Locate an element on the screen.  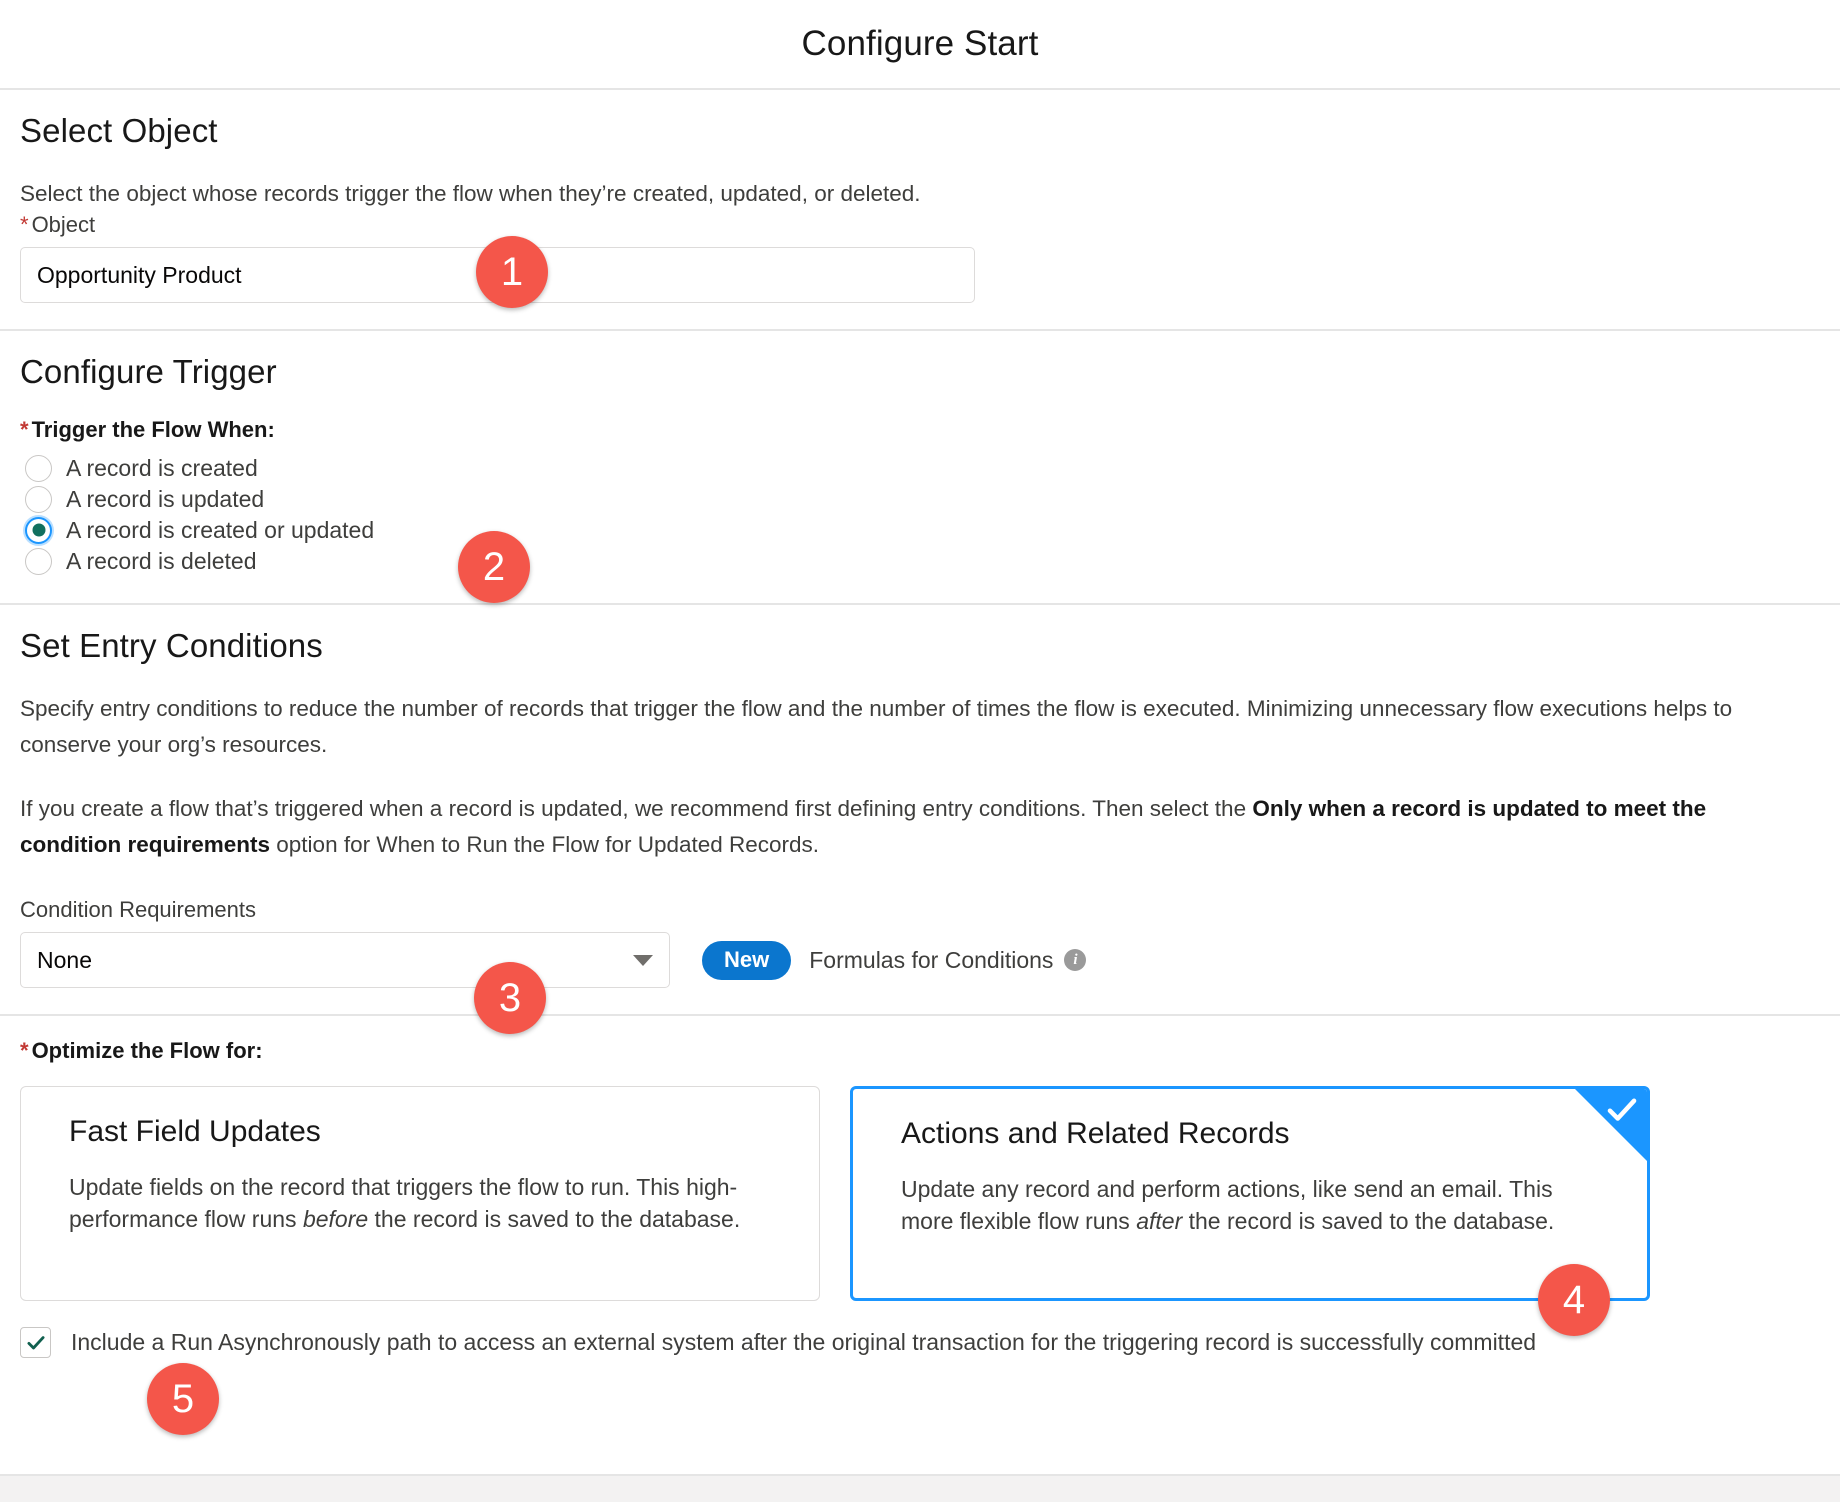
radio-label: A record is updated is located at coordinates (165, 498).